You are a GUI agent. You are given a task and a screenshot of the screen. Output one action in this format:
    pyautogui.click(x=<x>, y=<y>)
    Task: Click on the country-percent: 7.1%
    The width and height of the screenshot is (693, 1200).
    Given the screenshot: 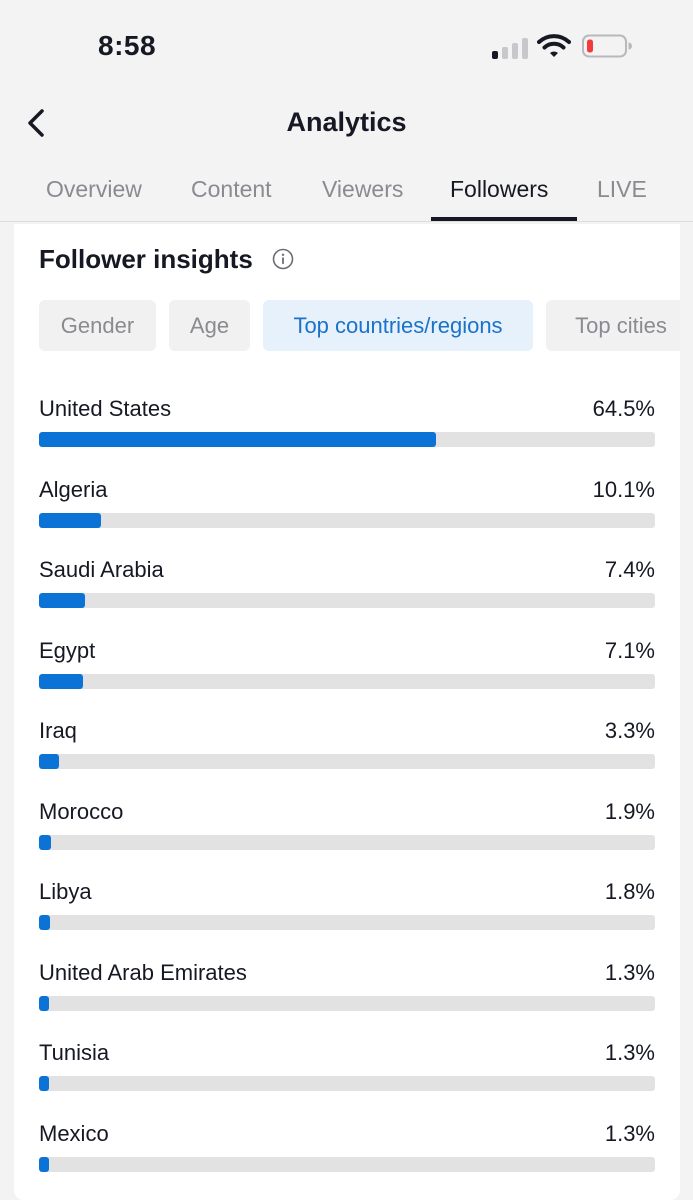 What is the action you would take?
    pyautogui.click(x=629, y=650)
    